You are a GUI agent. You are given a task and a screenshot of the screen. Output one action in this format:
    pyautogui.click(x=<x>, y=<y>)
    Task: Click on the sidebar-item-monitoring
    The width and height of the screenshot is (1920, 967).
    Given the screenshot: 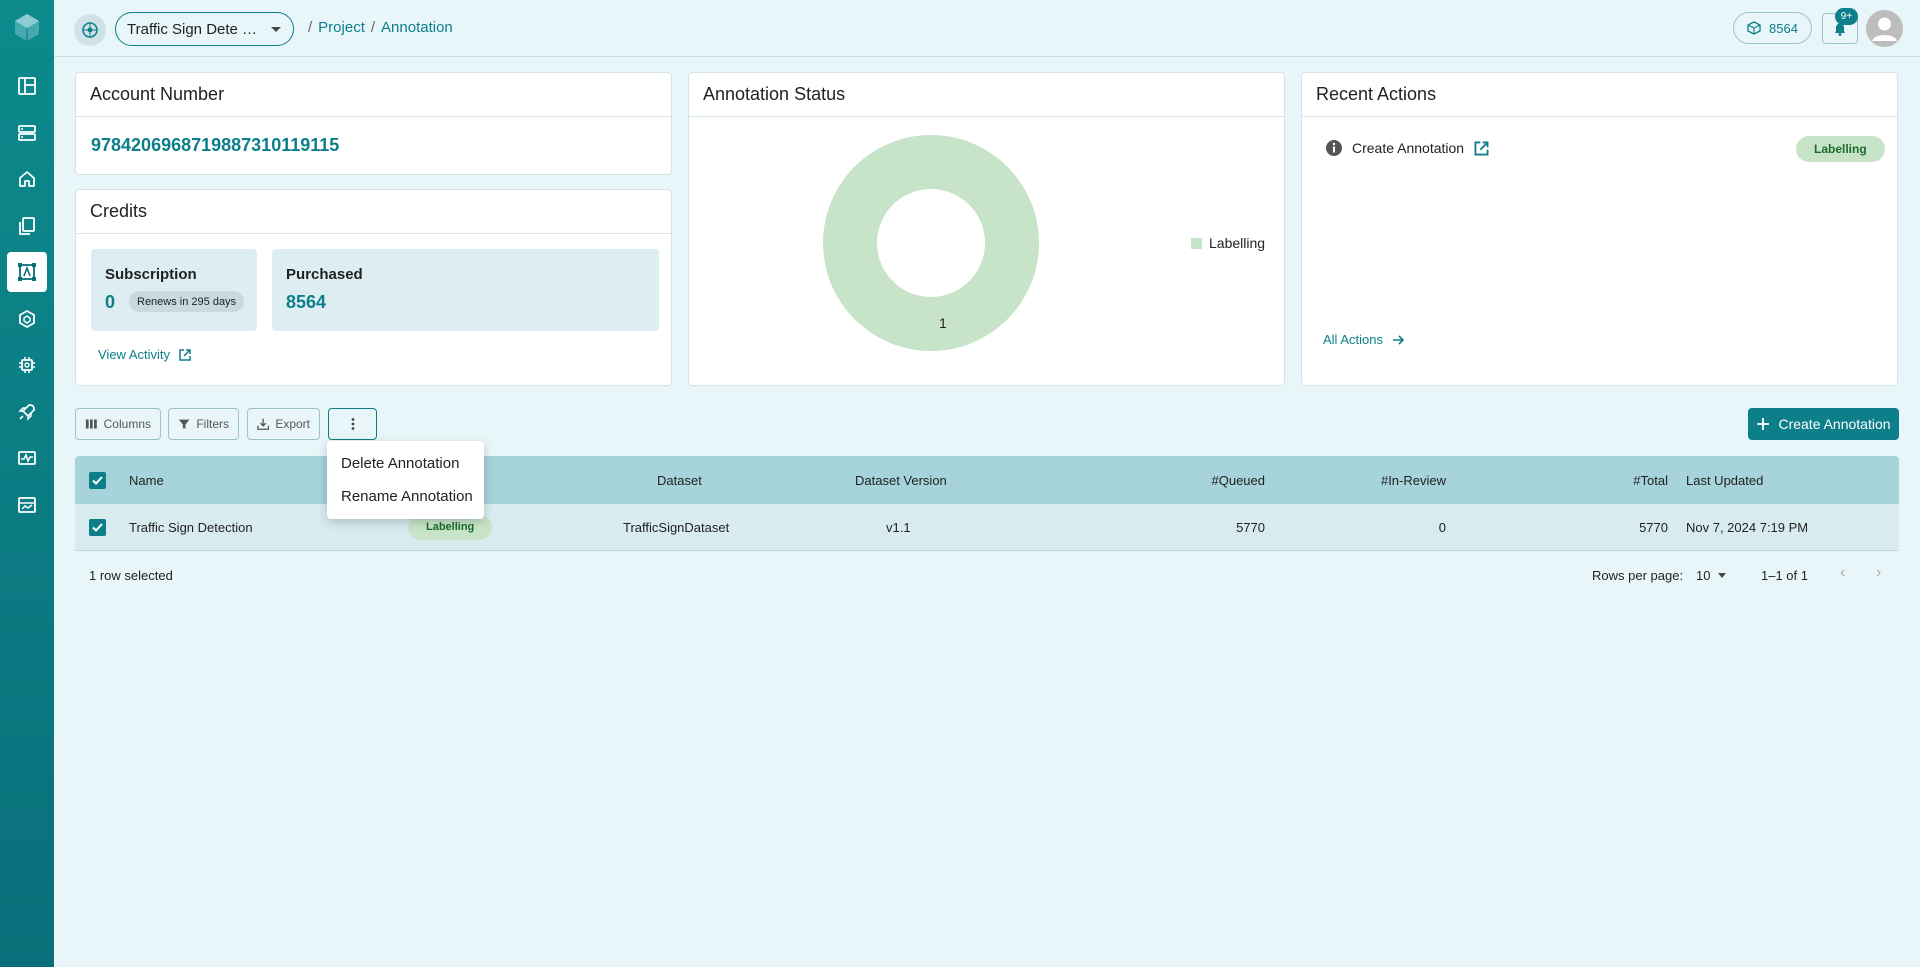 What is the action you would take?
    pyautogui.click(x=27, y=458)
    